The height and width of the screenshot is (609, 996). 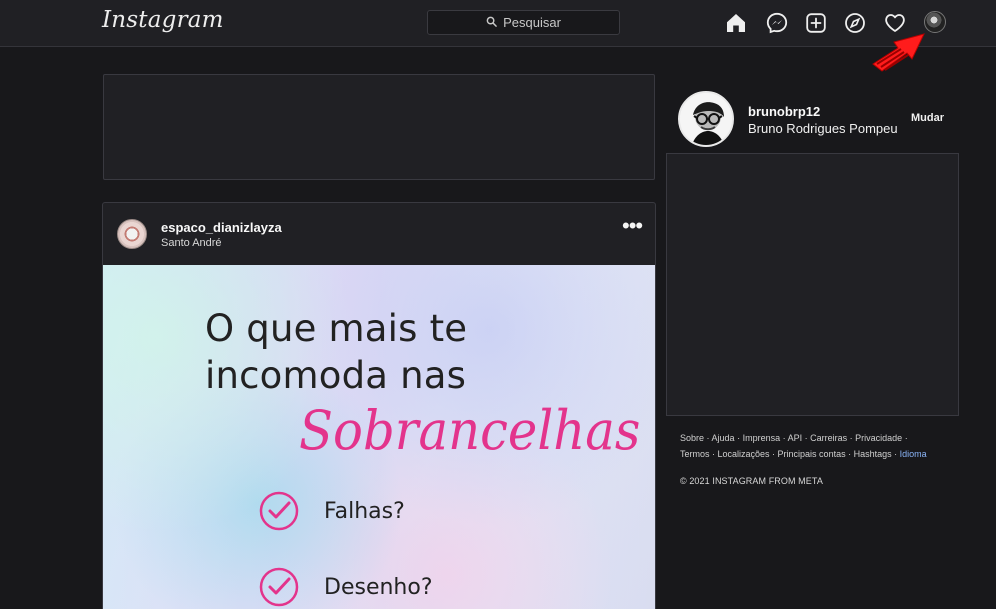 I want to click on home-icon, so click(x=736, y=23).